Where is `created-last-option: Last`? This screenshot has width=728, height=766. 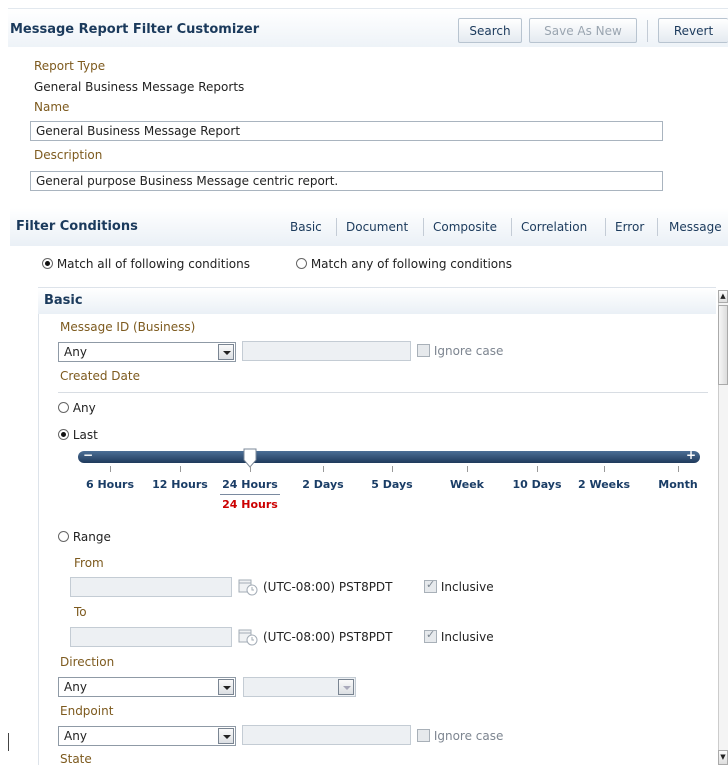
created-last-option: Last is located at coordinates (78, 435).